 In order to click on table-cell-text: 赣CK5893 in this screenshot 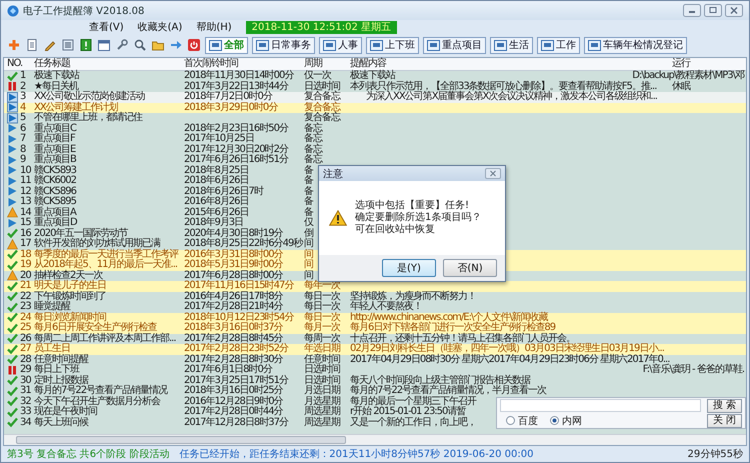, I will do `click(55, 171)`.